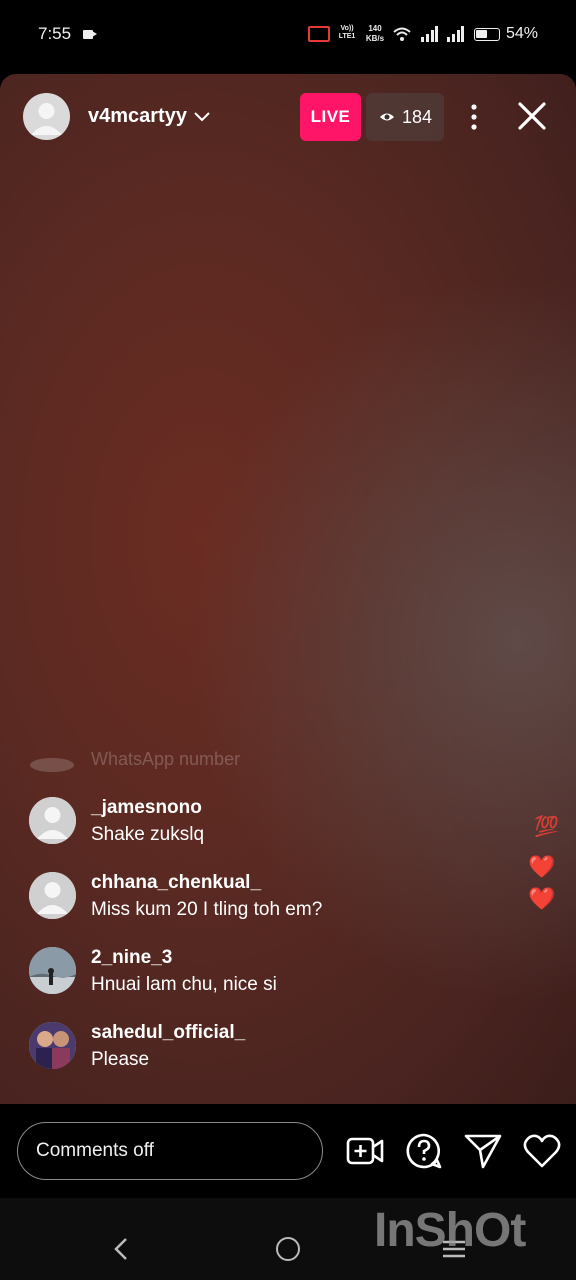 This screenshot has height=1280, width=576. What do you see at coordinates (375, 33) in the screenshot?
I see `network-speed: 140 KB/s` at bounding box center [375, 33].